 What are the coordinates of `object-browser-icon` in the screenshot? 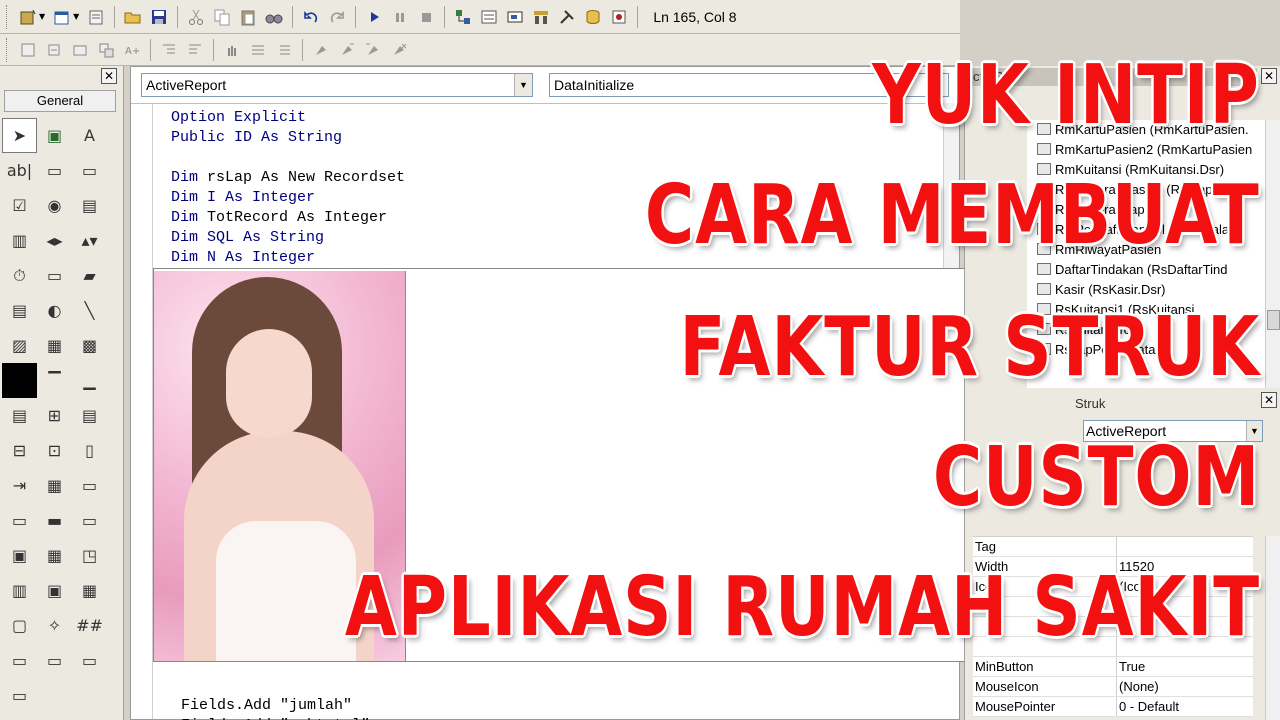 It's located at (541, 17).